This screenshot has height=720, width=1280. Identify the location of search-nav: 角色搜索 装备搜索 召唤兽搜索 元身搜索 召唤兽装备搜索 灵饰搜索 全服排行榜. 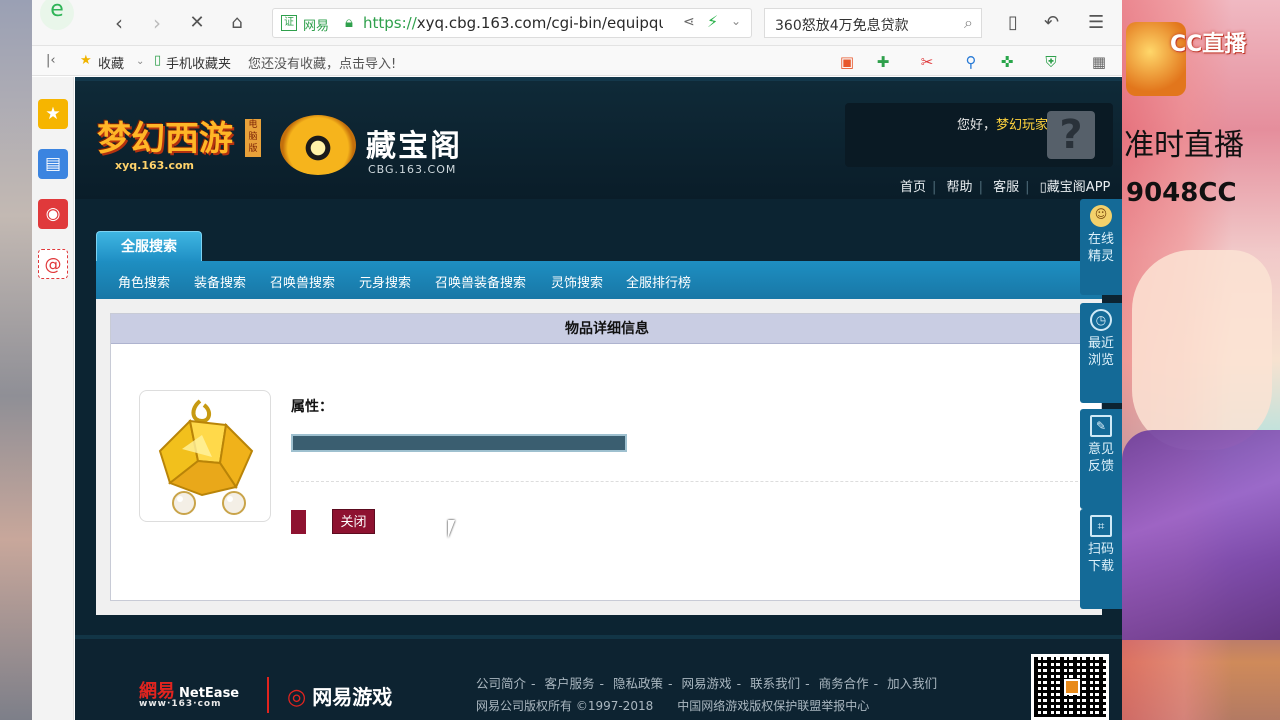
(599, 280).